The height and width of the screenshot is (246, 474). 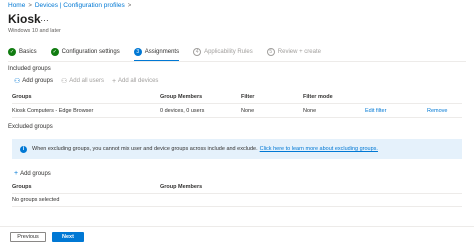 I want to click on breadcrumb-configuration-profiles: Devices | Configuration profiles, so click(x=80, y=5).